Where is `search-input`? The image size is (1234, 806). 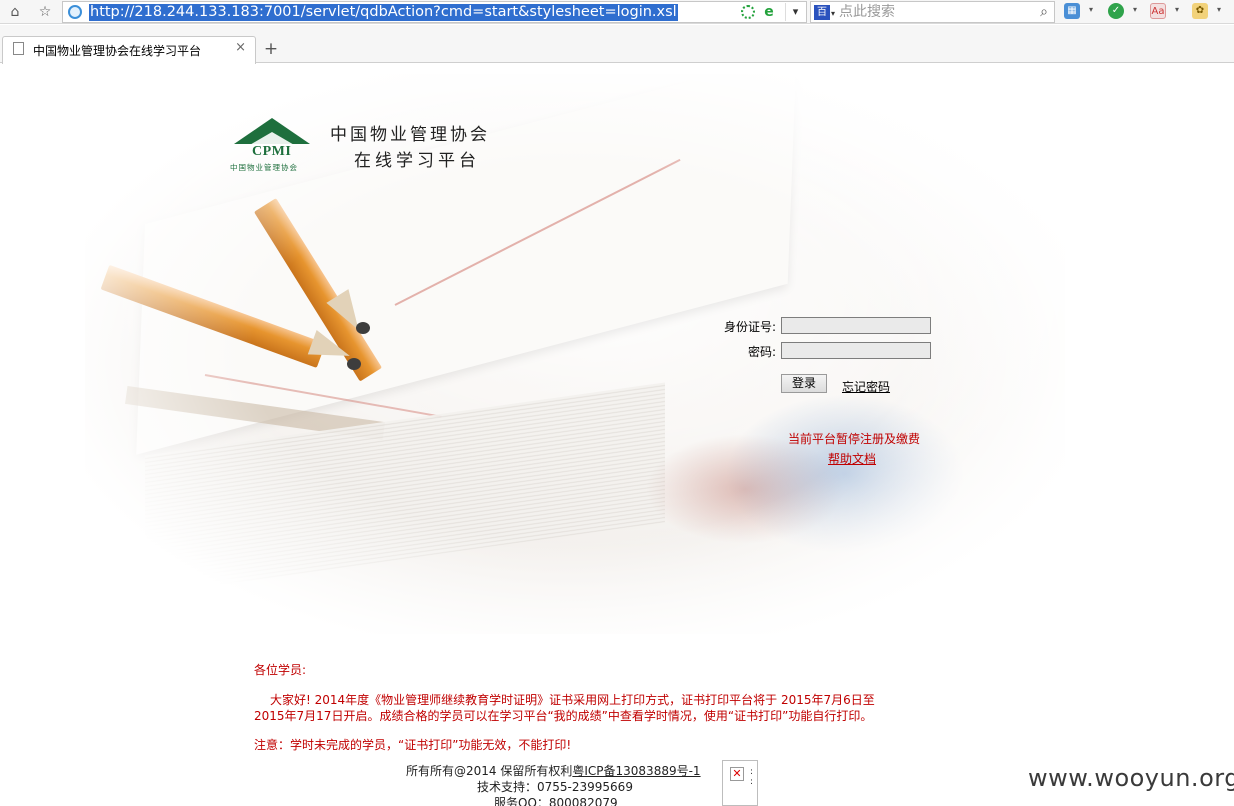
search-input is located at coordinates (934, 12).